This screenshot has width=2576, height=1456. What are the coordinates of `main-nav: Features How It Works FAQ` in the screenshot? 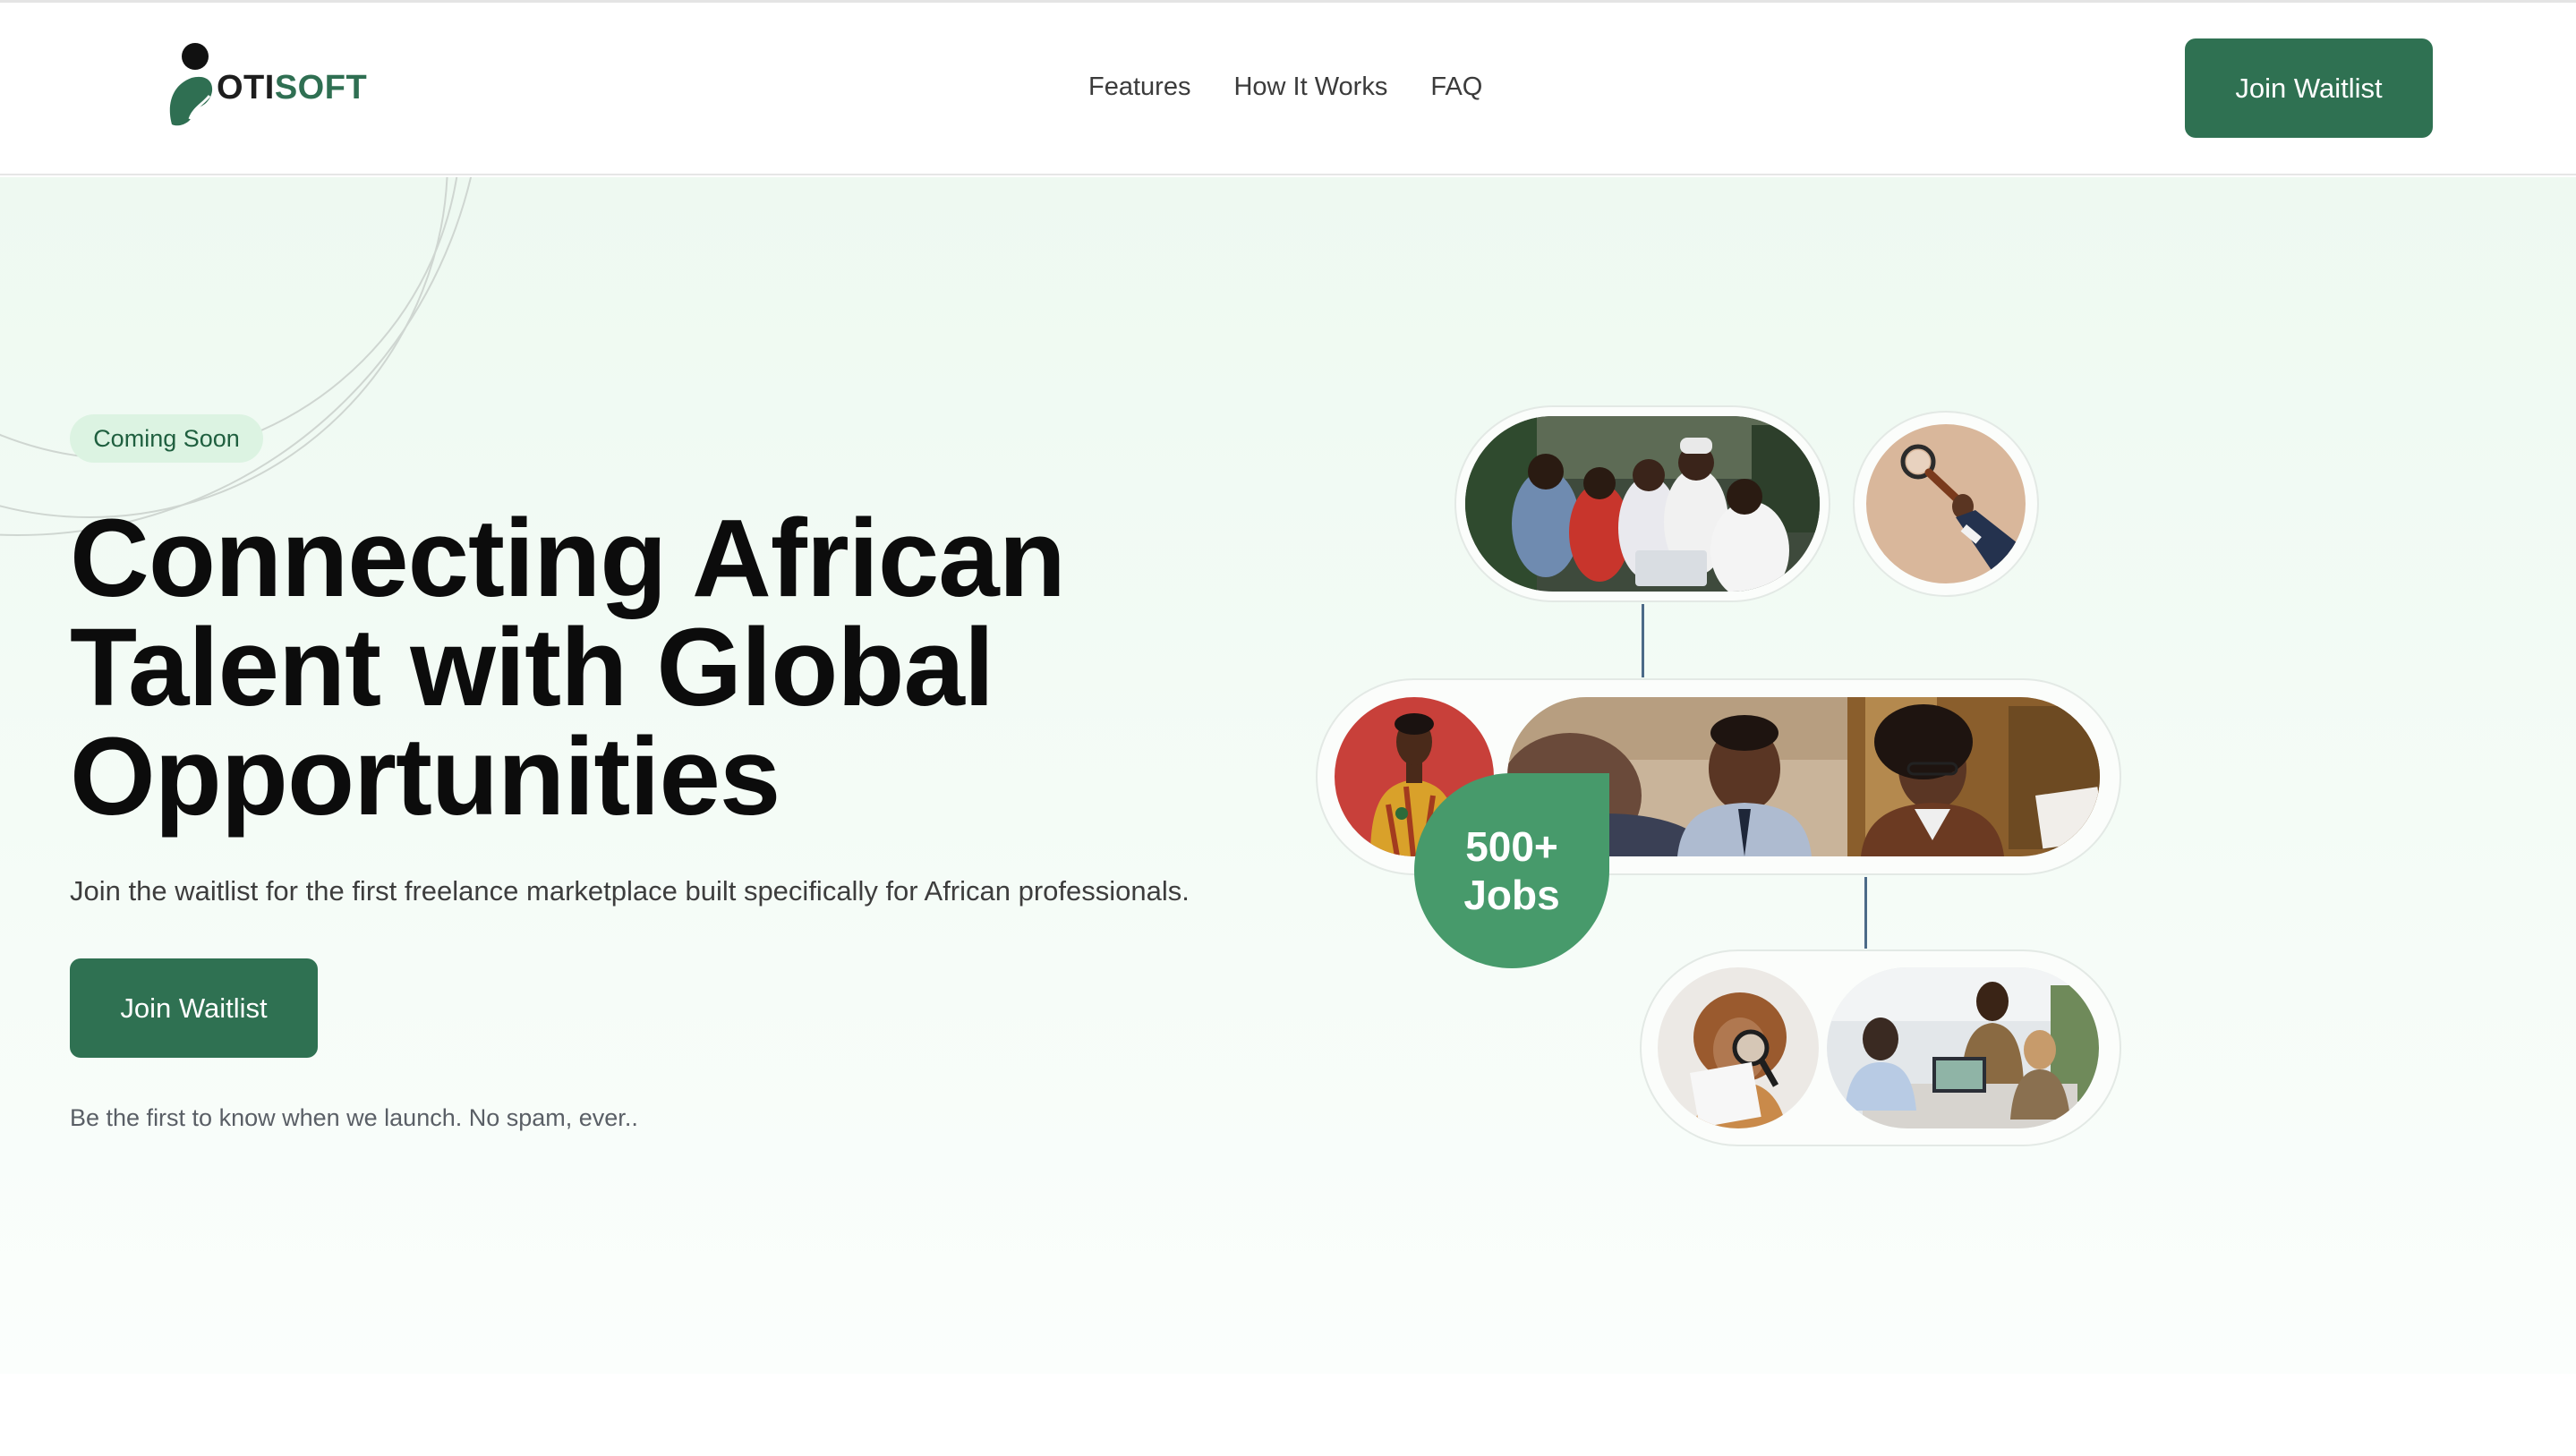 It's located at (1285, 87).